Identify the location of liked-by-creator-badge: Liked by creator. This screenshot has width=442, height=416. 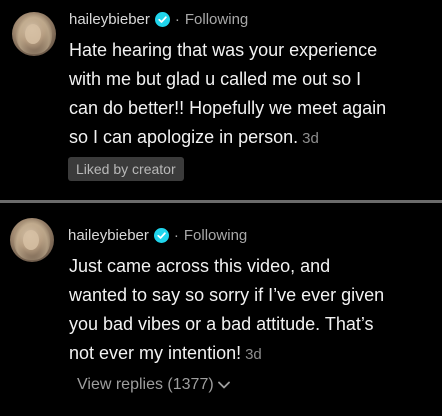
(126, 169).